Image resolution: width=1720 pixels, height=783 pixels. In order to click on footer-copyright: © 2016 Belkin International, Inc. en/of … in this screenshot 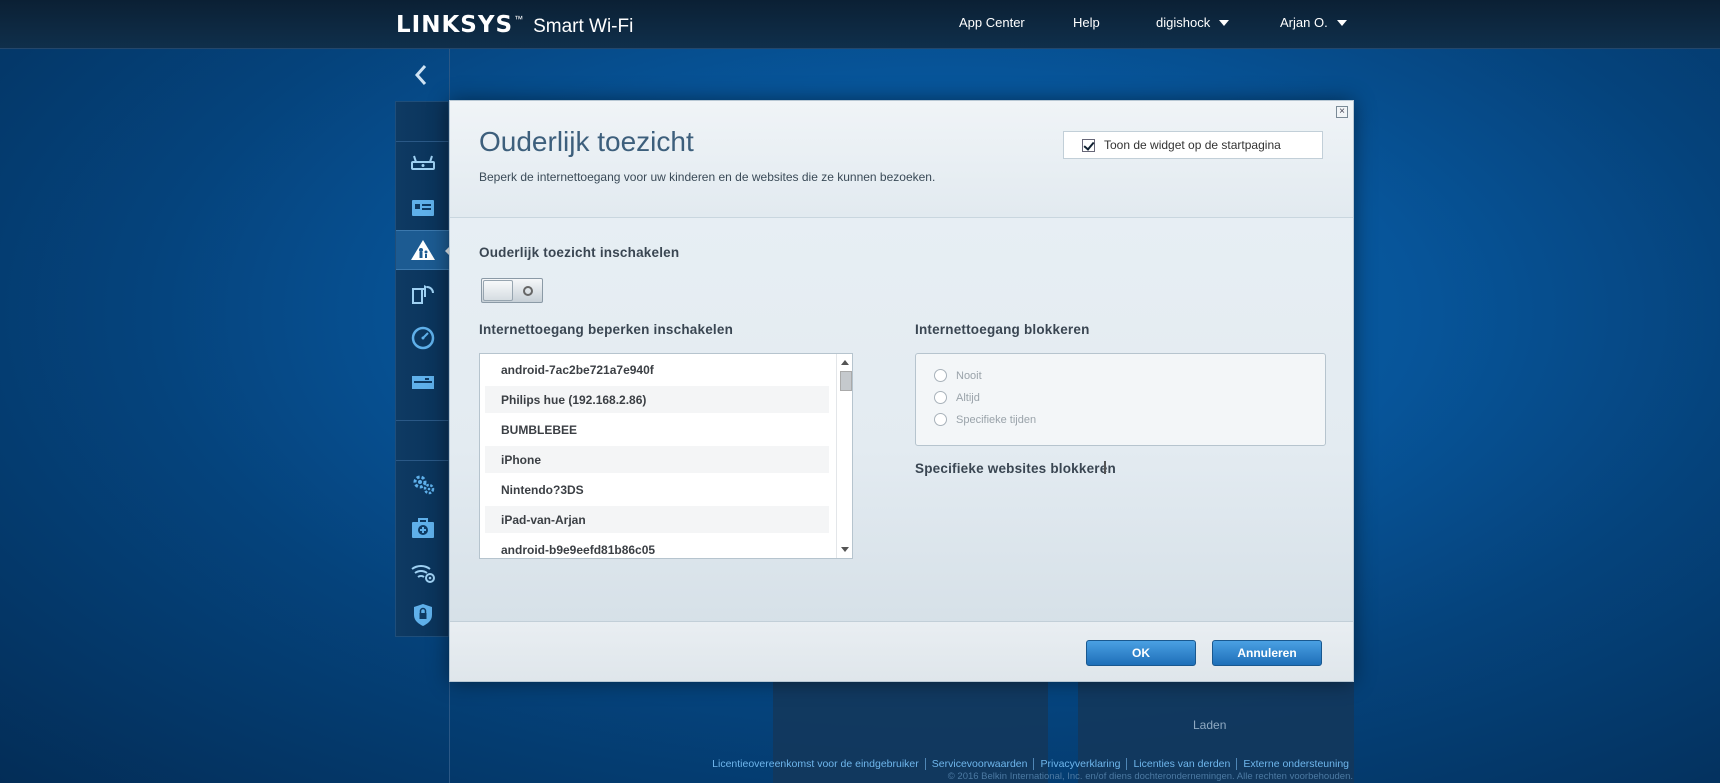, I will do `click(1150, 776)`.